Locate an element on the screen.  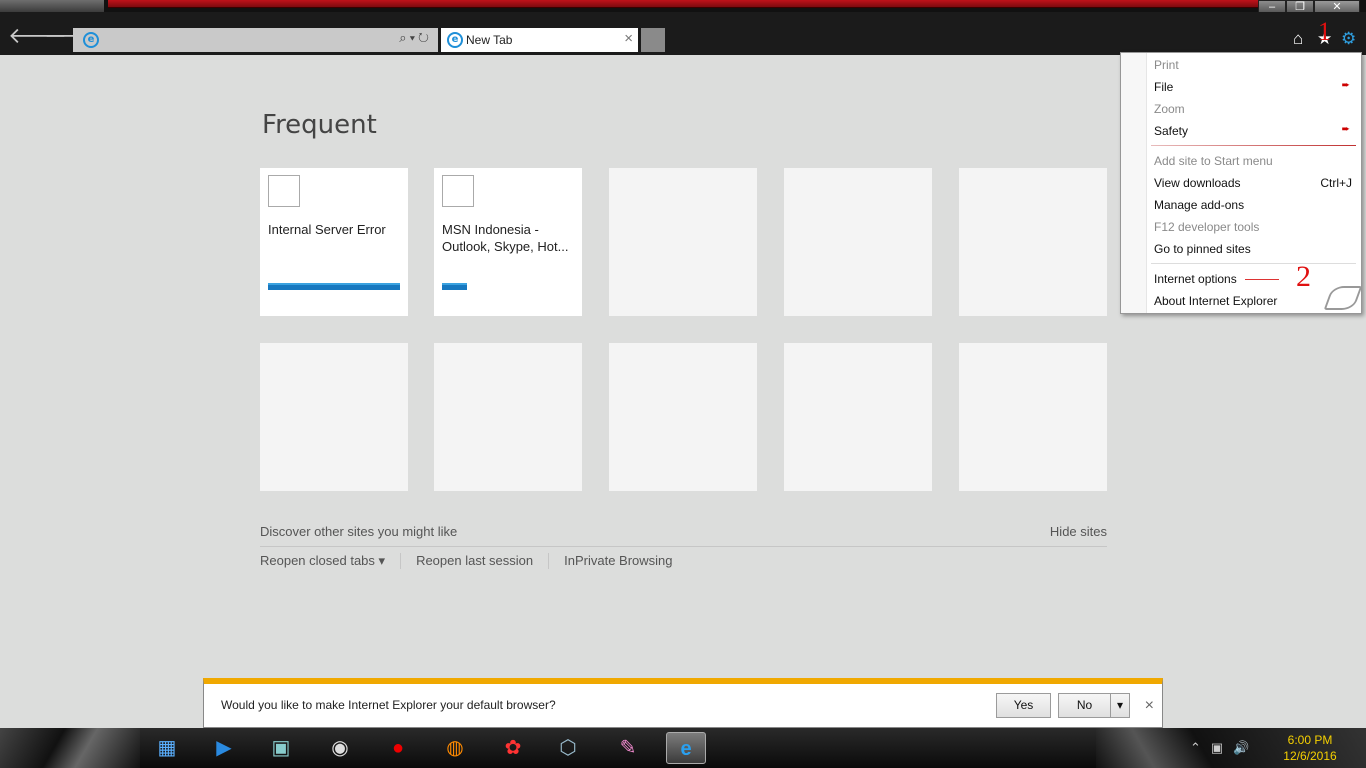
title-bar: – ❐ ✕ is located at coordinates (683, 8).